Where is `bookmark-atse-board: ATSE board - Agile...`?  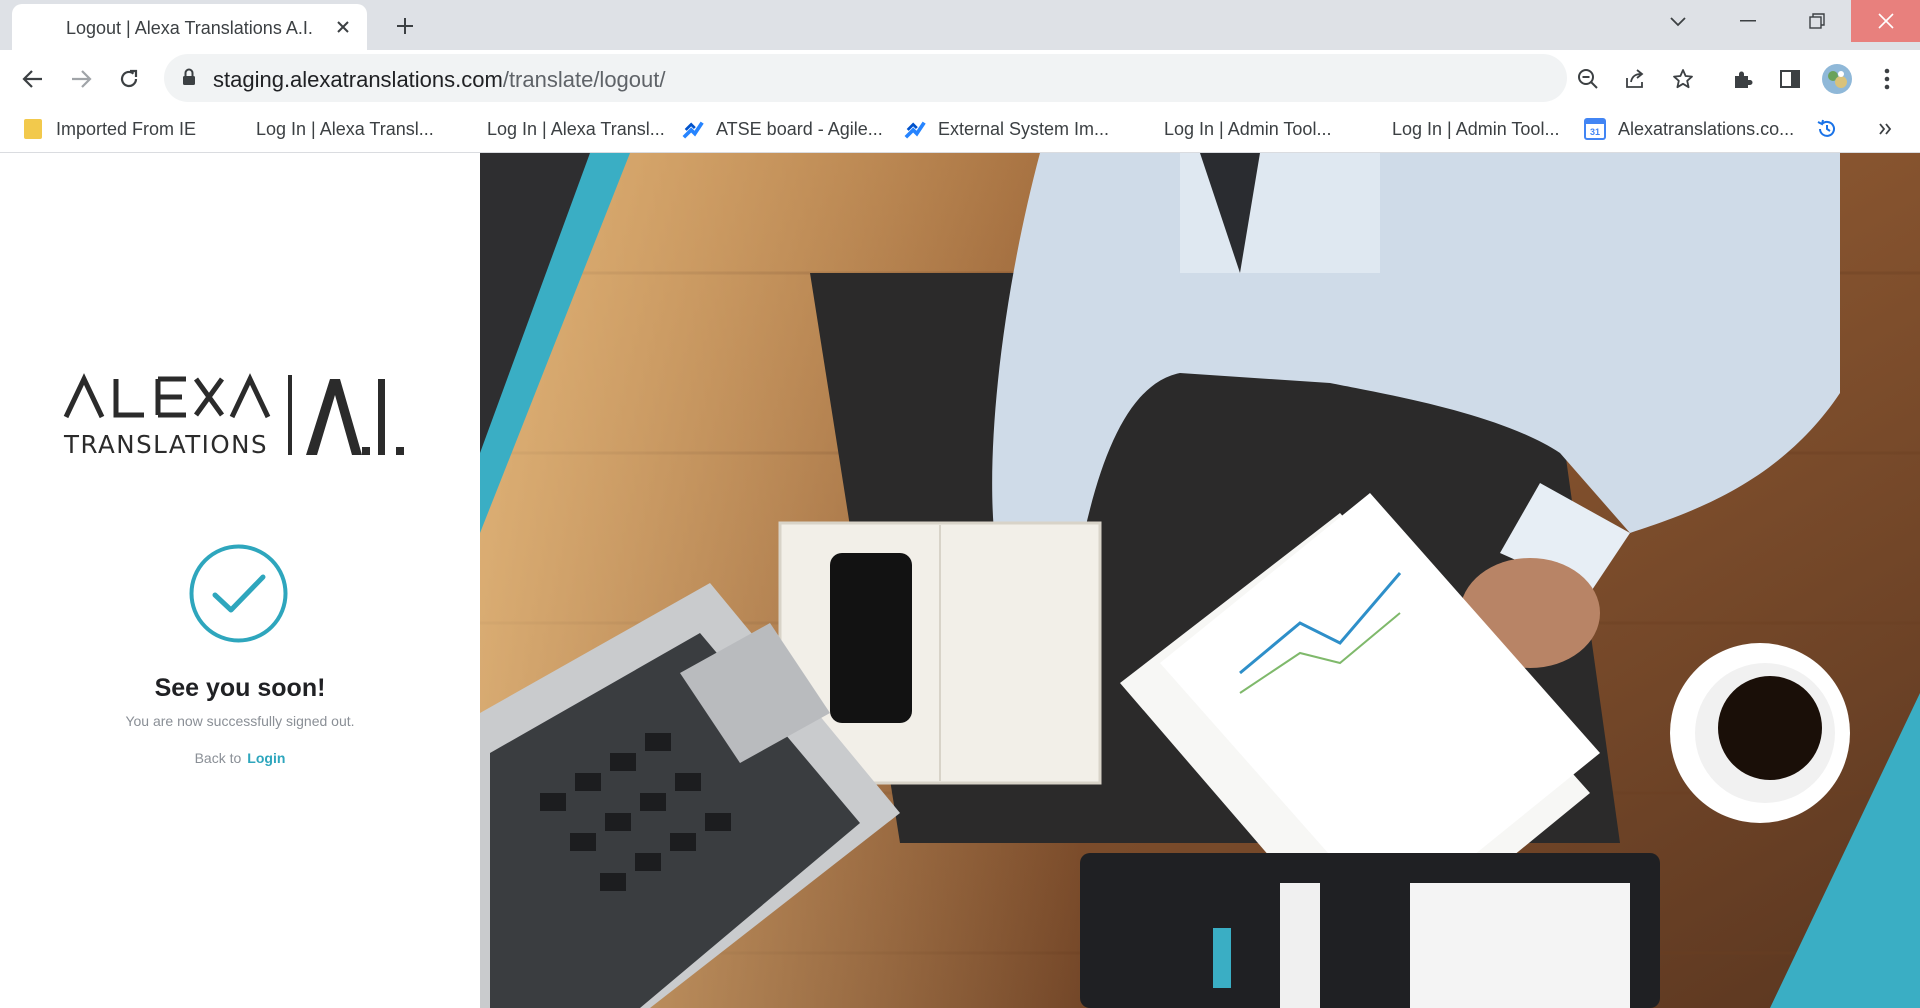
bookmark-atse-board: ATSE board - Agile... is located at coordinates (782, 129).